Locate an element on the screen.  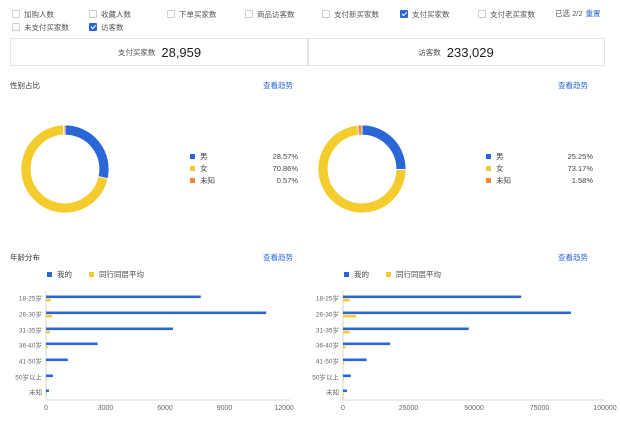
age-left-x-tick: 6000 is located at coordinates (165, 408).